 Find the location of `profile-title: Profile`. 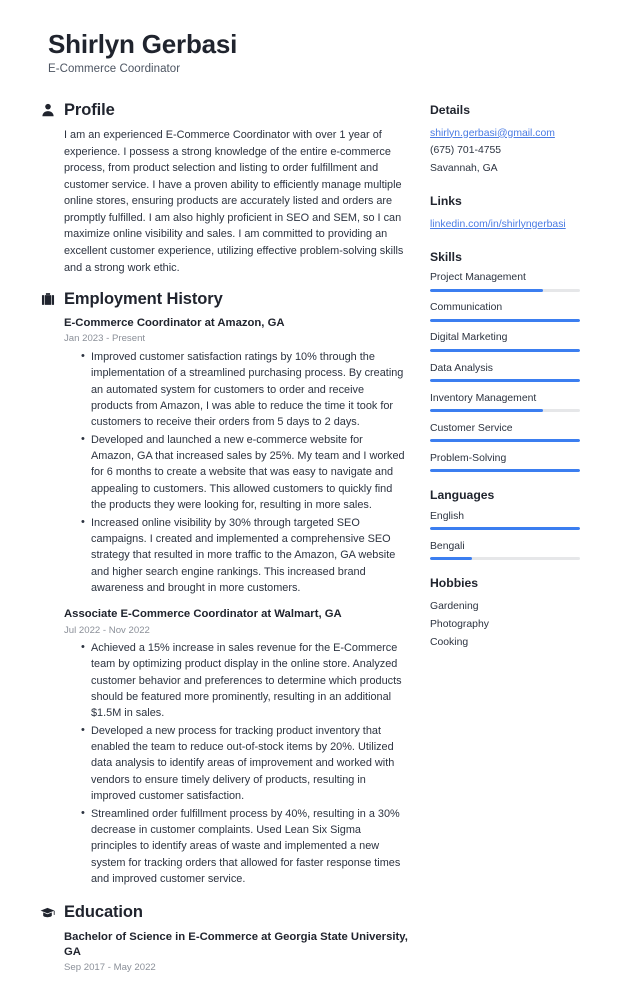

profile-title: Profile is located at coordinates (89, 109).